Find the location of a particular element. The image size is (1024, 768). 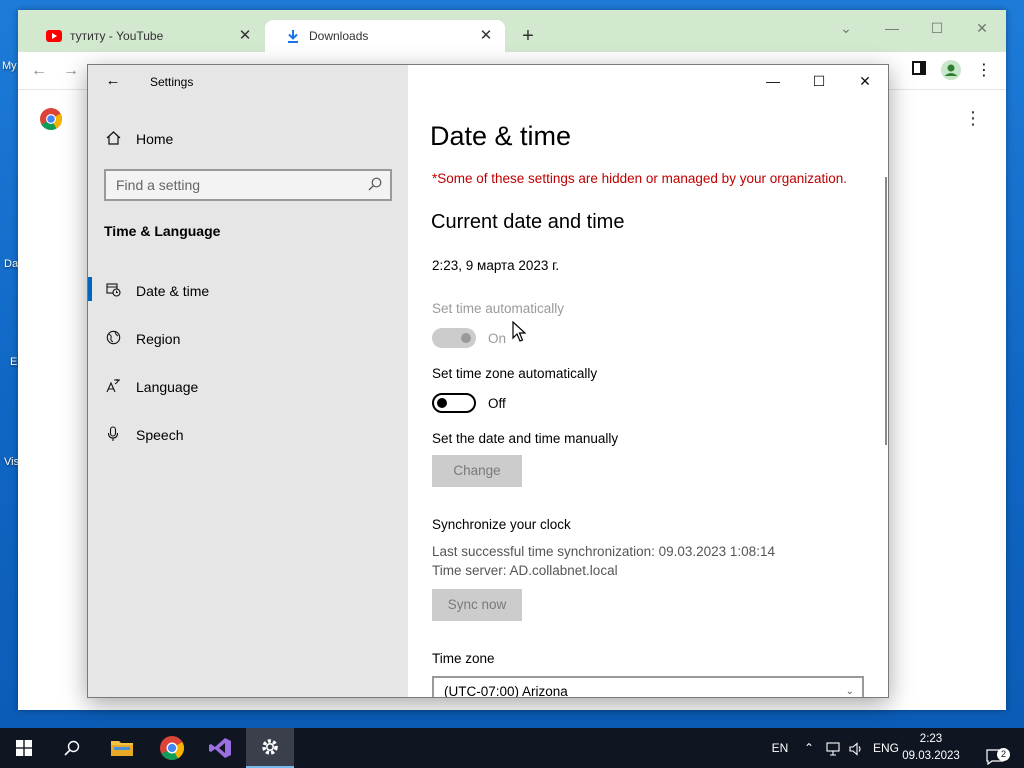

nav-item-date-time: Date & time is located at coordinates (156, 291).